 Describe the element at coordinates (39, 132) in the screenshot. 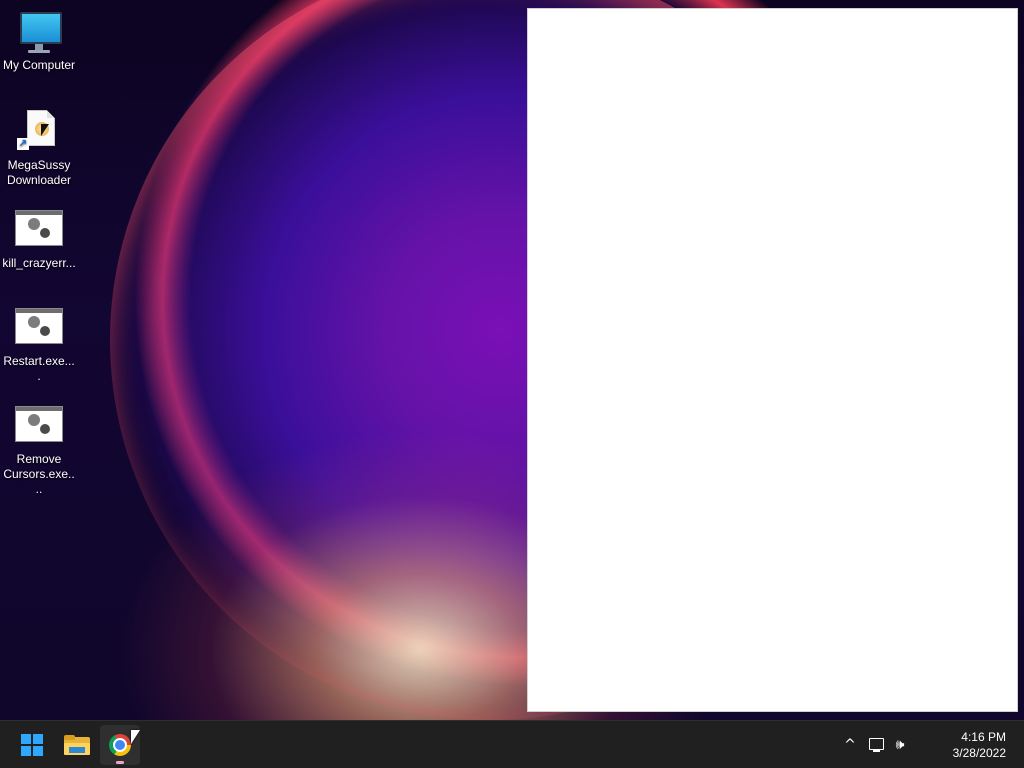

I see `shortcut-document-icon: ↗` at that location.